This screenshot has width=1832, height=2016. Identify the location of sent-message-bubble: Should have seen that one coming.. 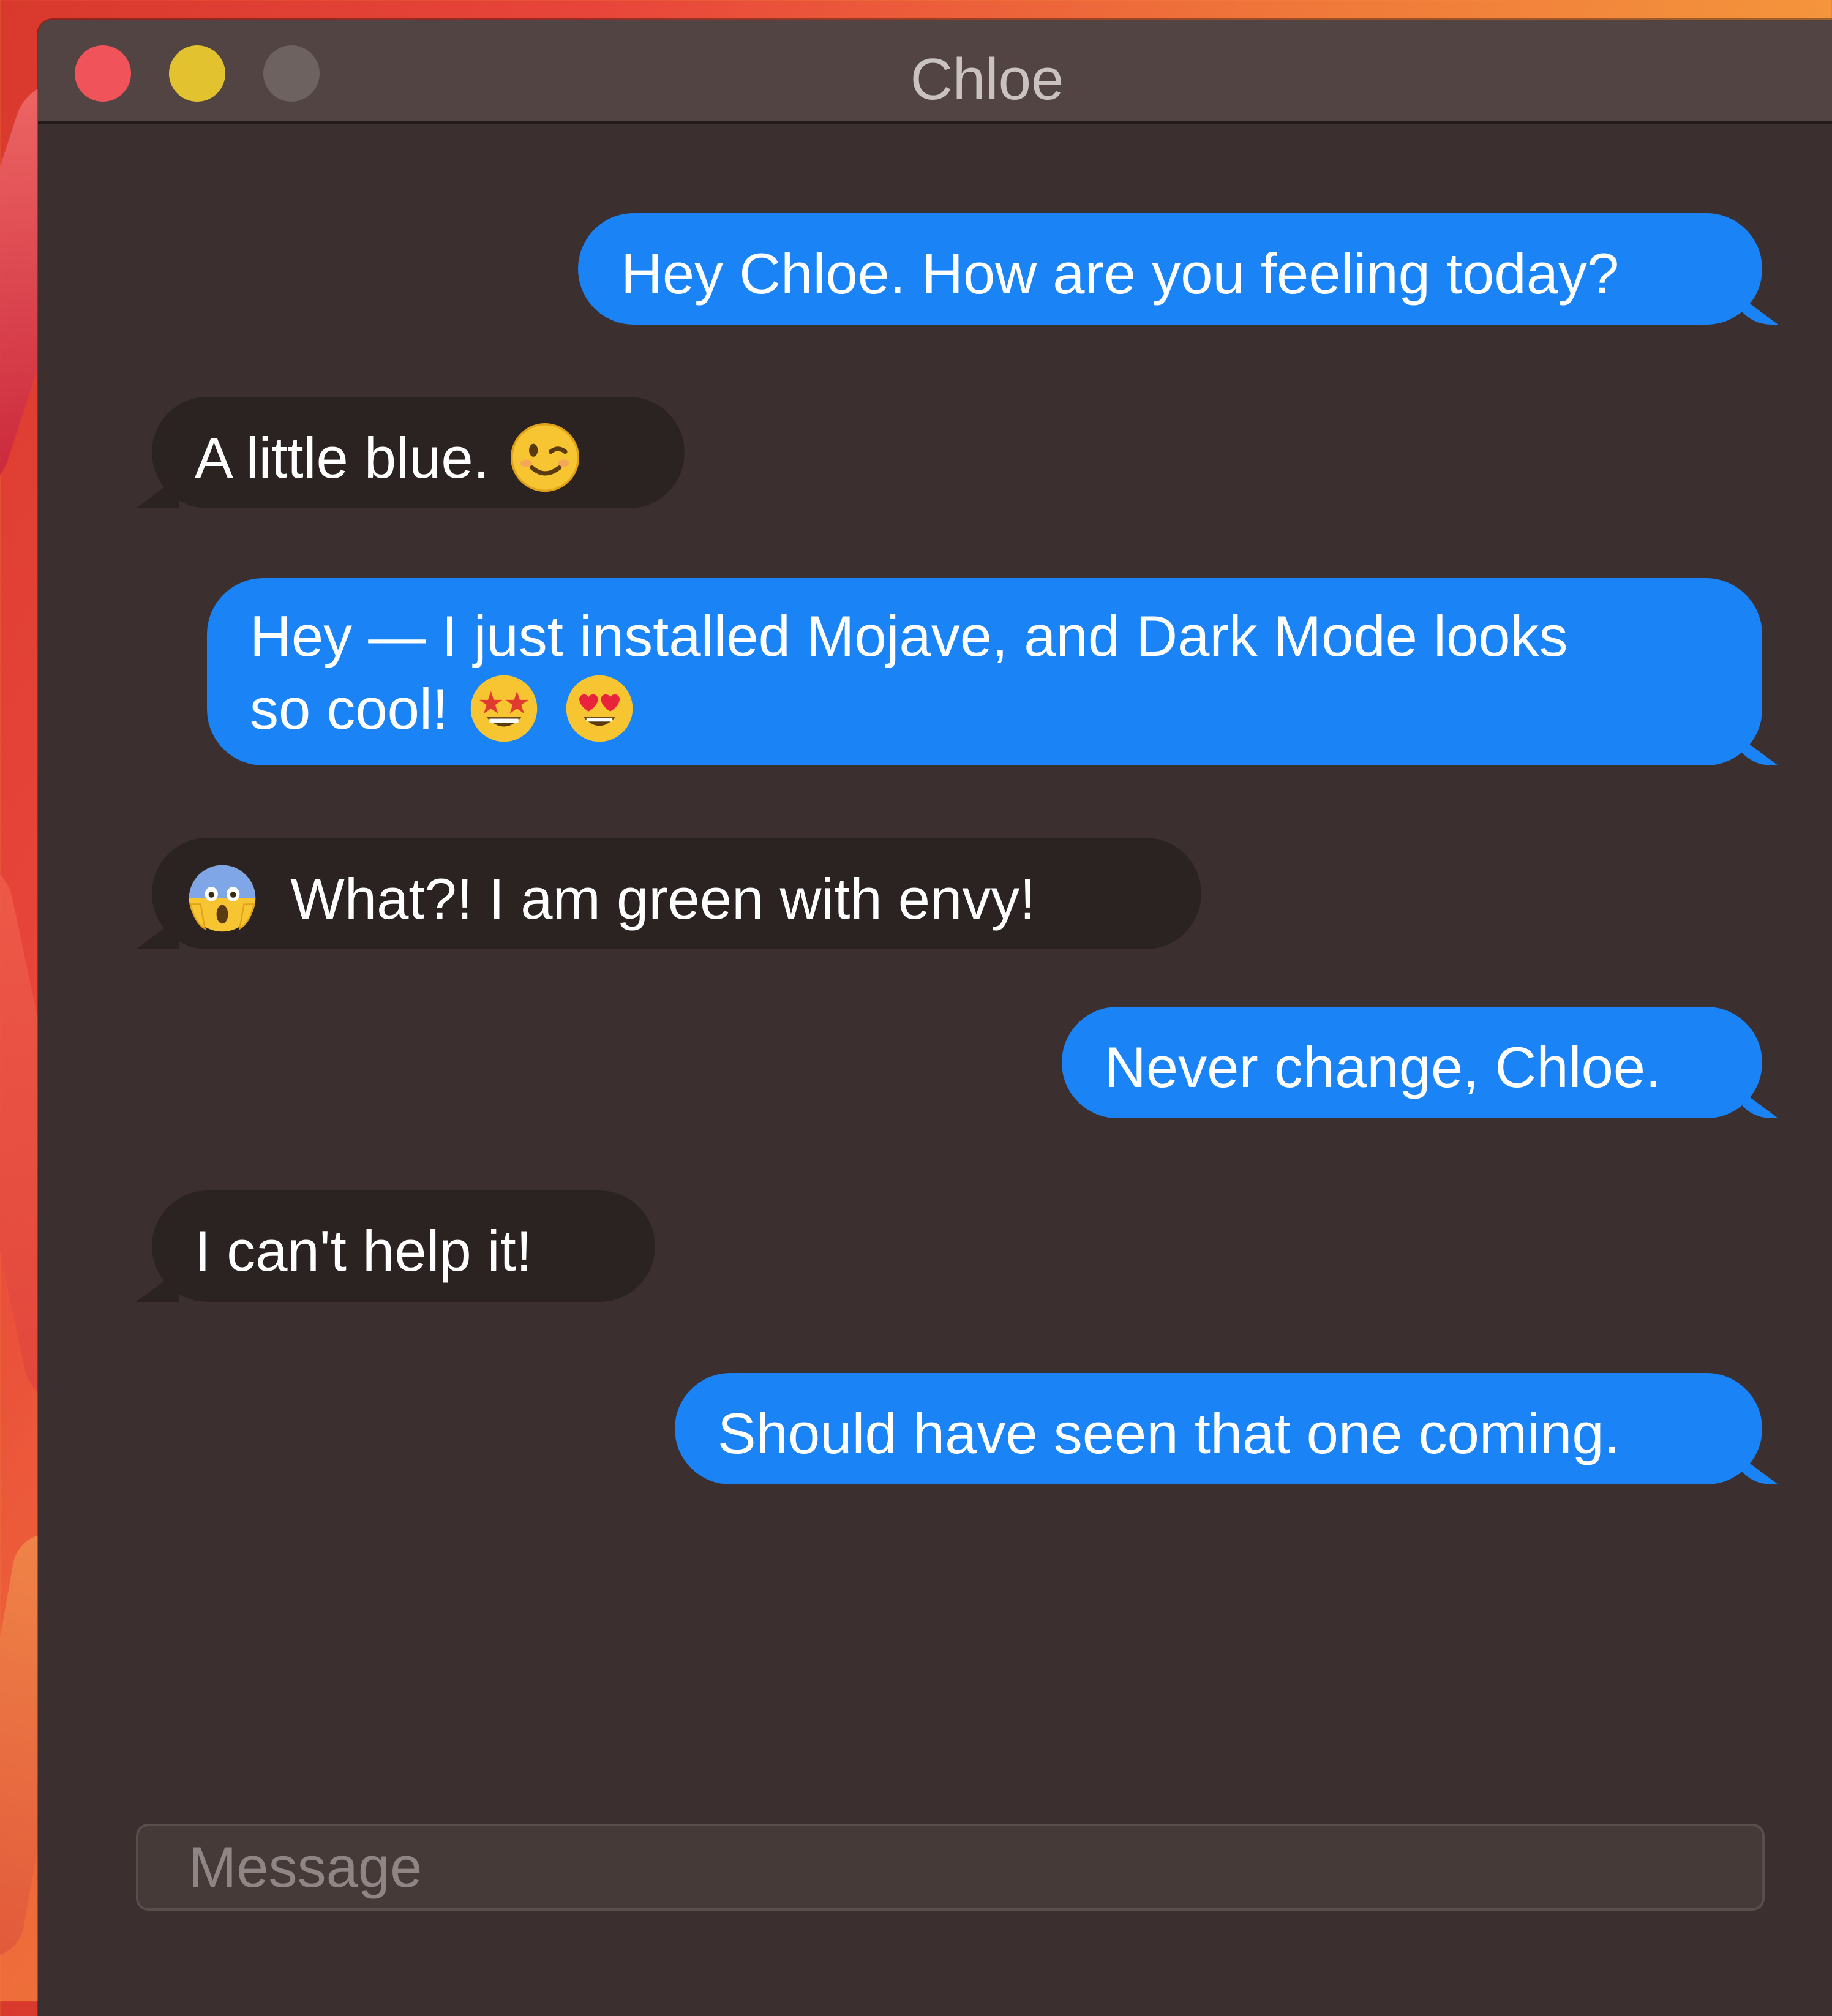
(1218, 1428).